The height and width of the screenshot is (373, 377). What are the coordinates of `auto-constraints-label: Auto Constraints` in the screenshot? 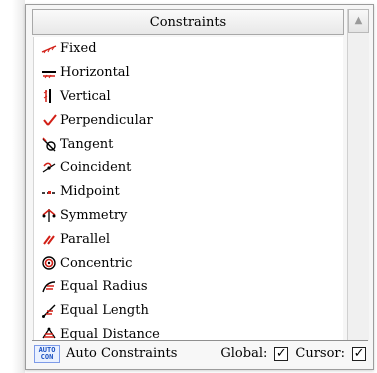 It's located at (122, 353).